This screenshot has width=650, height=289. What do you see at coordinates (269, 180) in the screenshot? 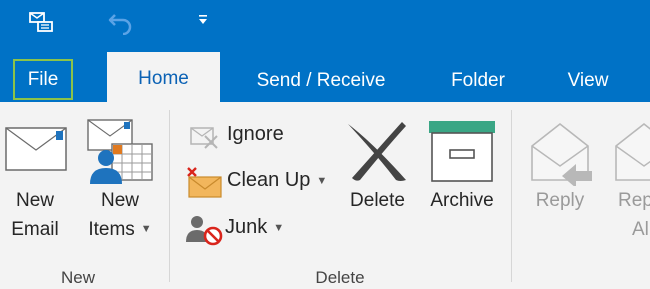
I see `clean-up-text: Clean Up` at bounding box center [269, 180].